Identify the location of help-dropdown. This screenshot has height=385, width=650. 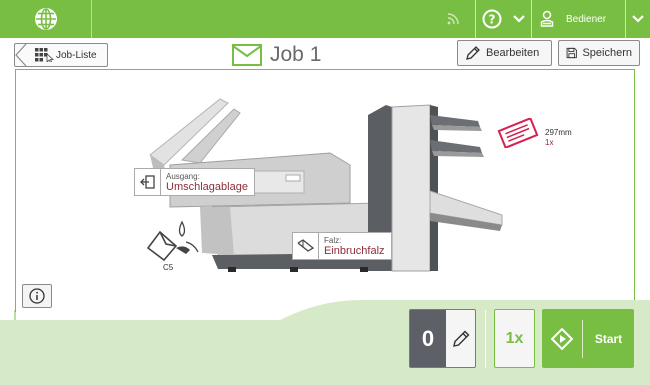
(519, 19).